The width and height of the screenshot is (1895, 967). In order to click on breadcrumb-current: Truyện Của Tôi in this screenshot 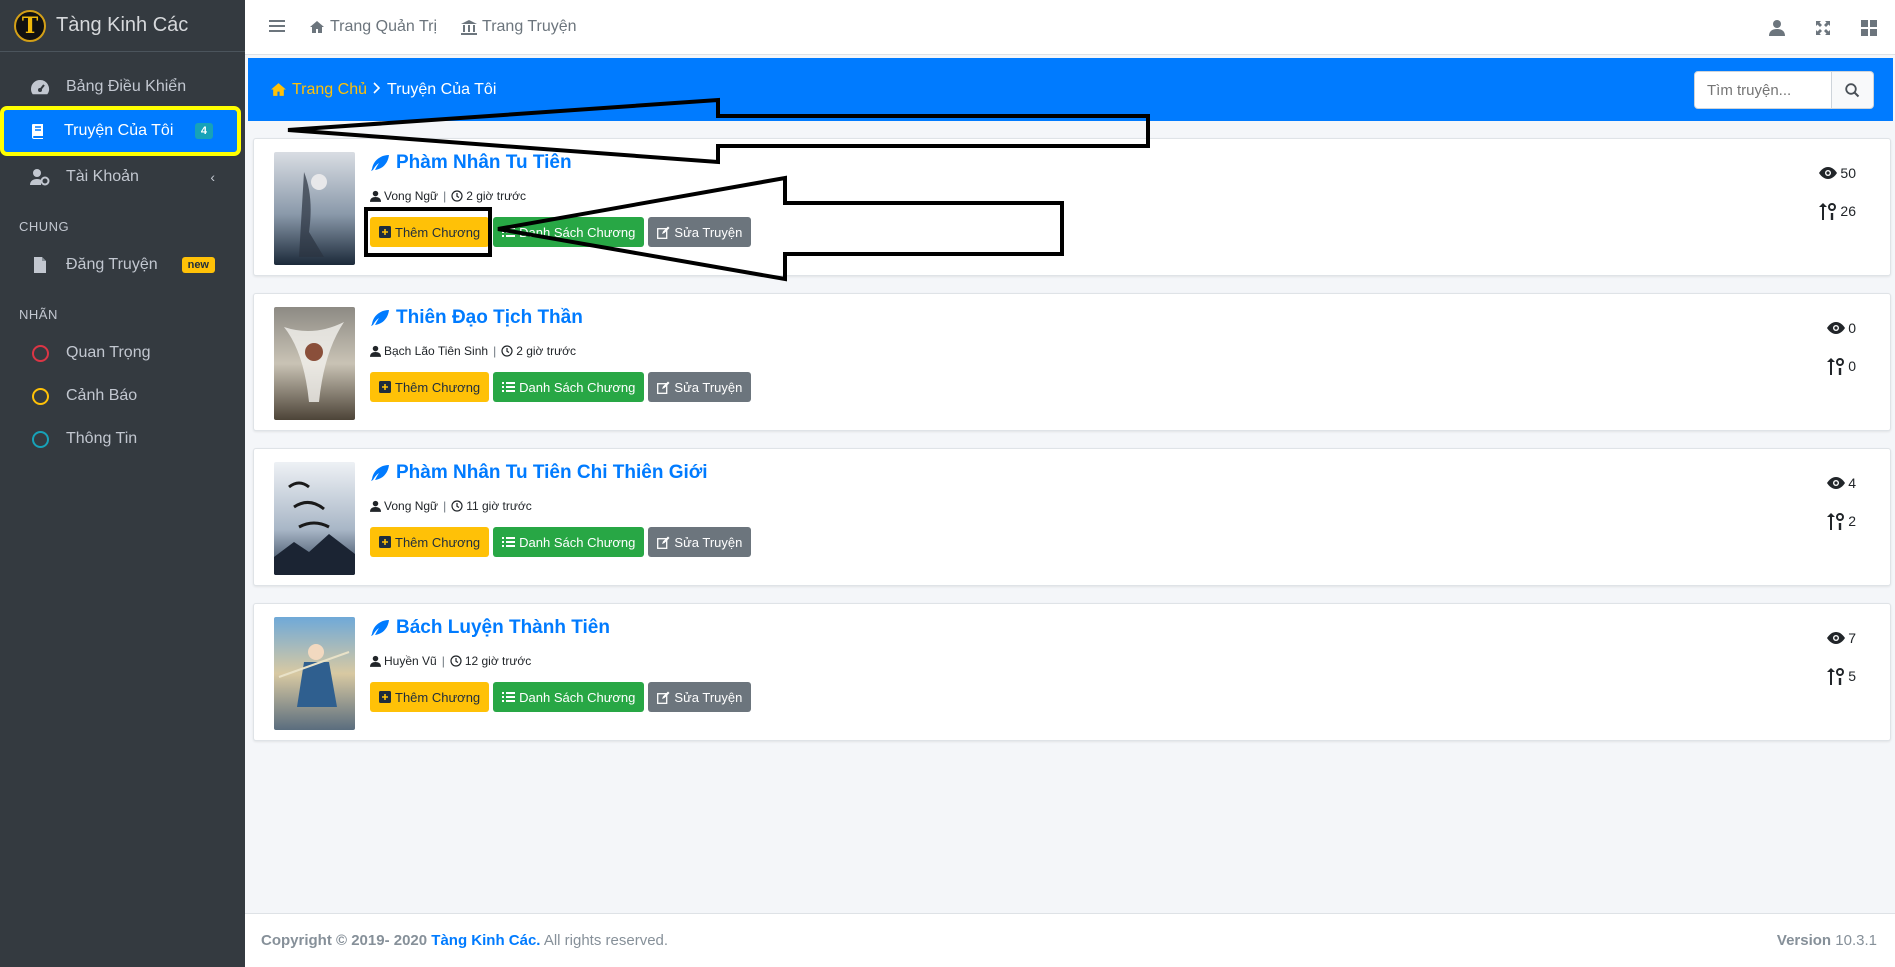, I will do `click(442, 89)`.